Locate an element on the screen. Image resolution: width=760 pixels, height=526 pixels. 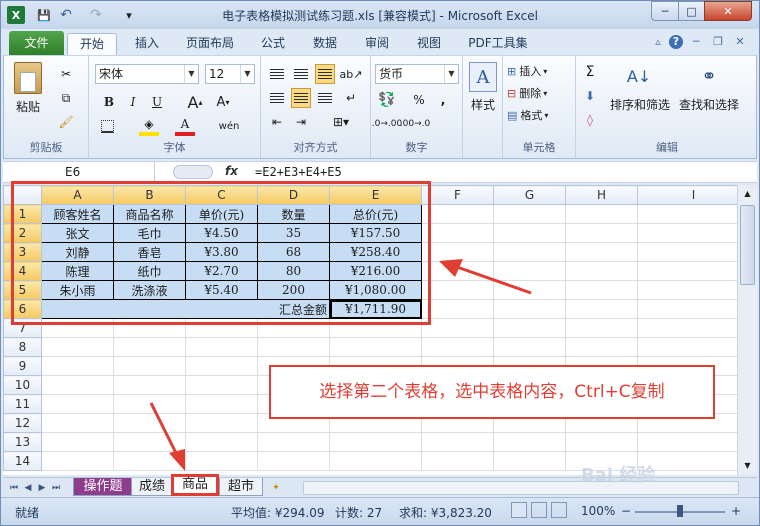
merge-center-icon: ⊞▾ is located at coordinates (341, 122).